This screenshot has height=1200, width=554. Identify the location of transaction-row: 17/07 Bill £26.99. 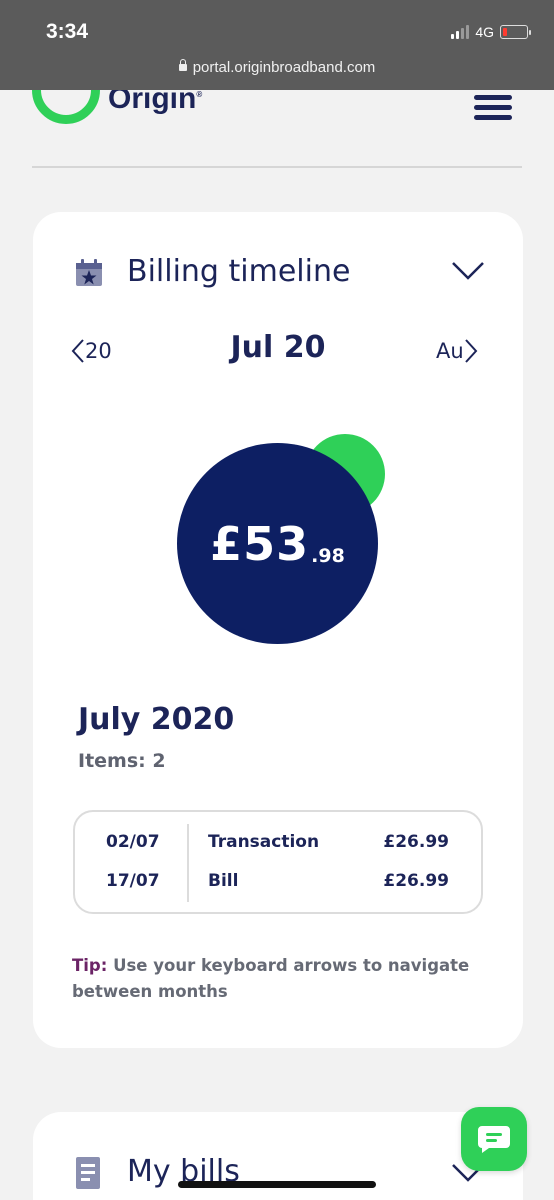
(278, 883).